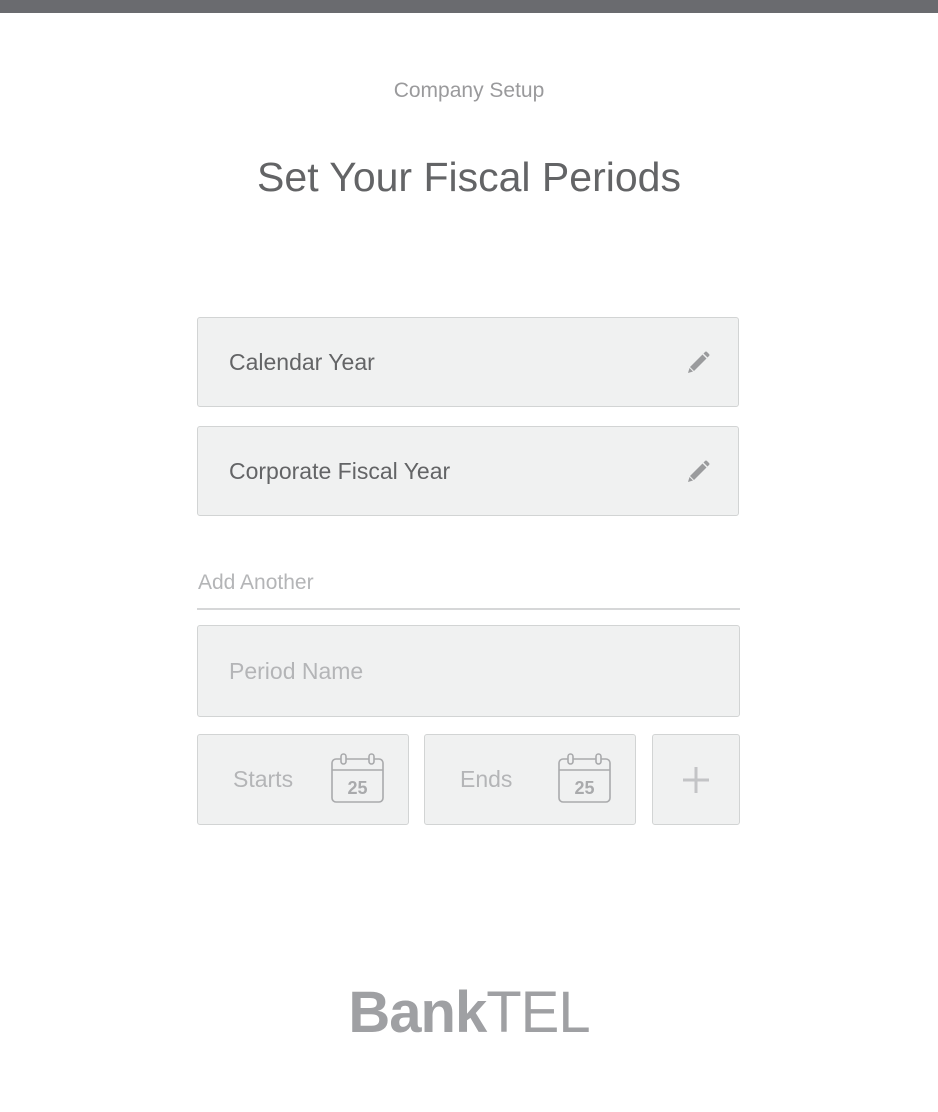 This screenshot has height=1112, width=938. What do you see at coordinates (468, 471) in the screenshot?
I see `period-card-corporate-fiscal-year: Corporate Fiscal Year` at bounding box center [468, 471].